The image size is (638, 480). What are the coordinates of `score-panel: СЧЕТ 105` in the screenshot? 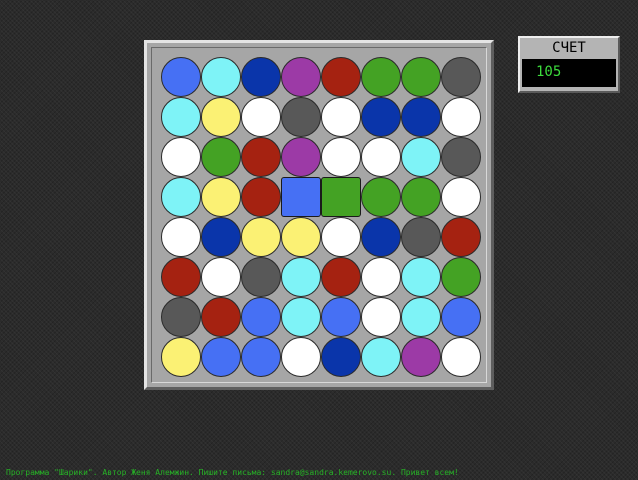 It's located at (569, 64).